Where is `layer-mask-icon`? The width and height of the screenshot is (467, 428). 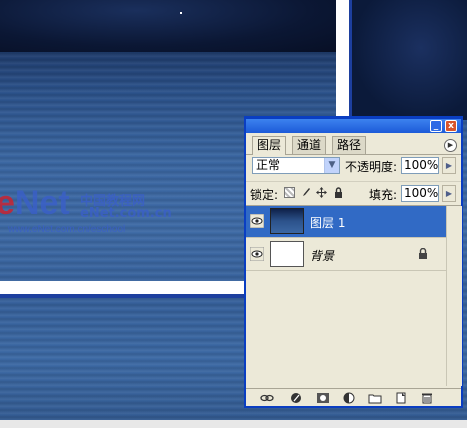 layer-mask-icon is located at coordinates (323, 398).